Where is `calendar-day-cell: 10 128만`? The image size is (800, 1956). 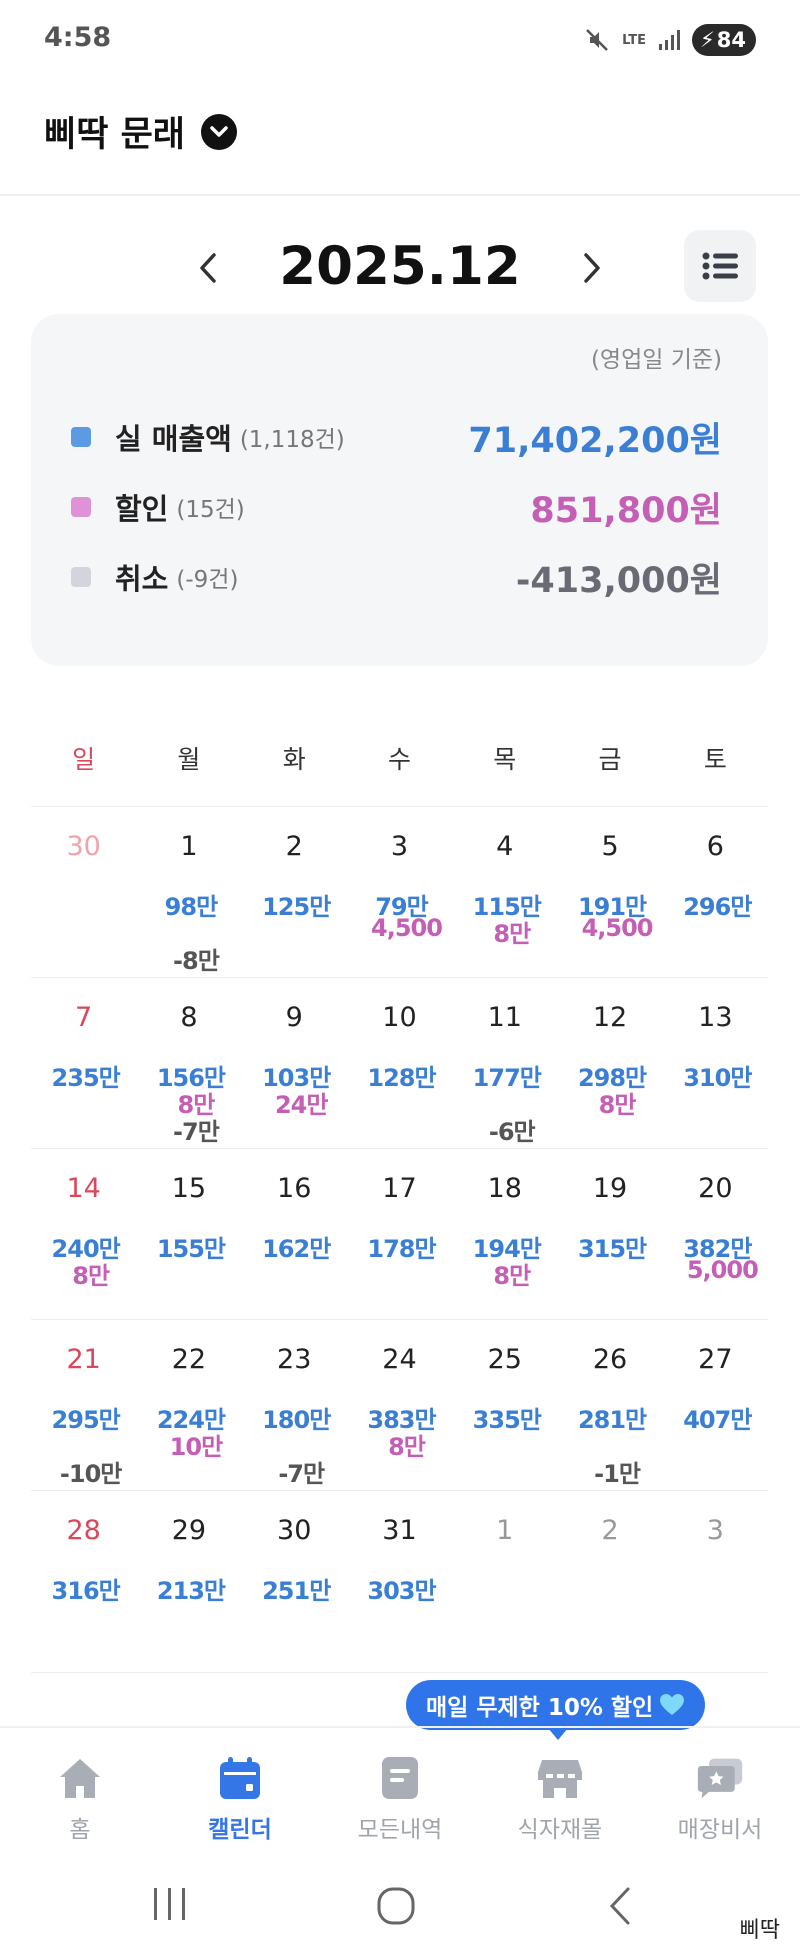
calendar-day-cell: 10 128만 is located at coordinates (399, 1063).